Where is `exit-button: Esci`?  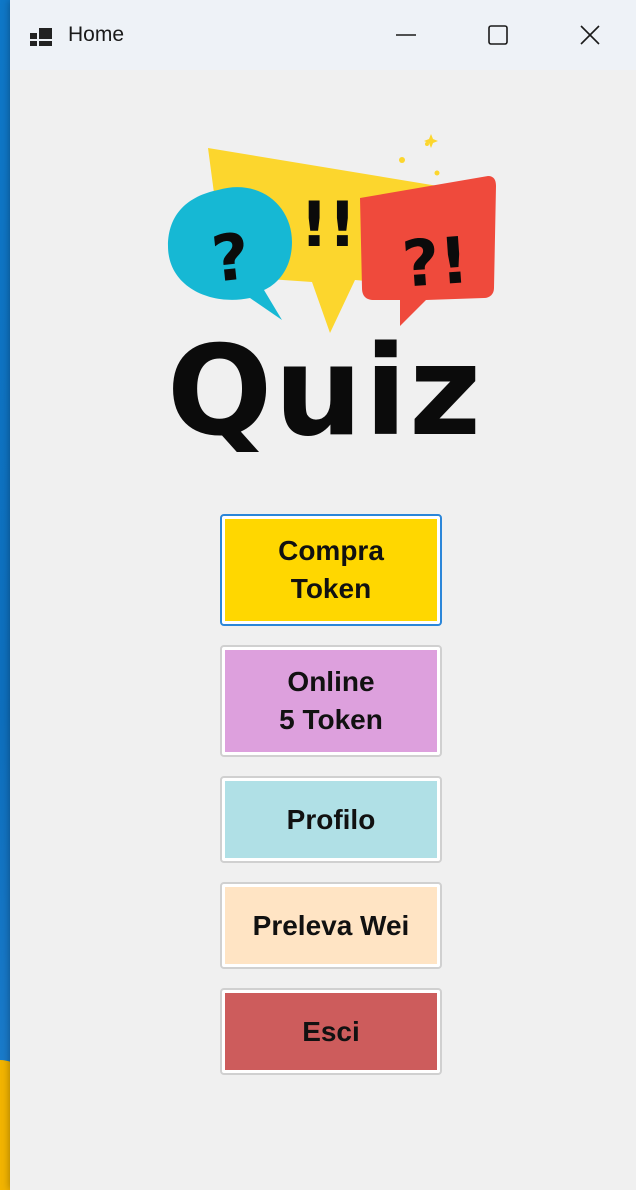 exit-button: Esci is located at coordinates (331, 1031).